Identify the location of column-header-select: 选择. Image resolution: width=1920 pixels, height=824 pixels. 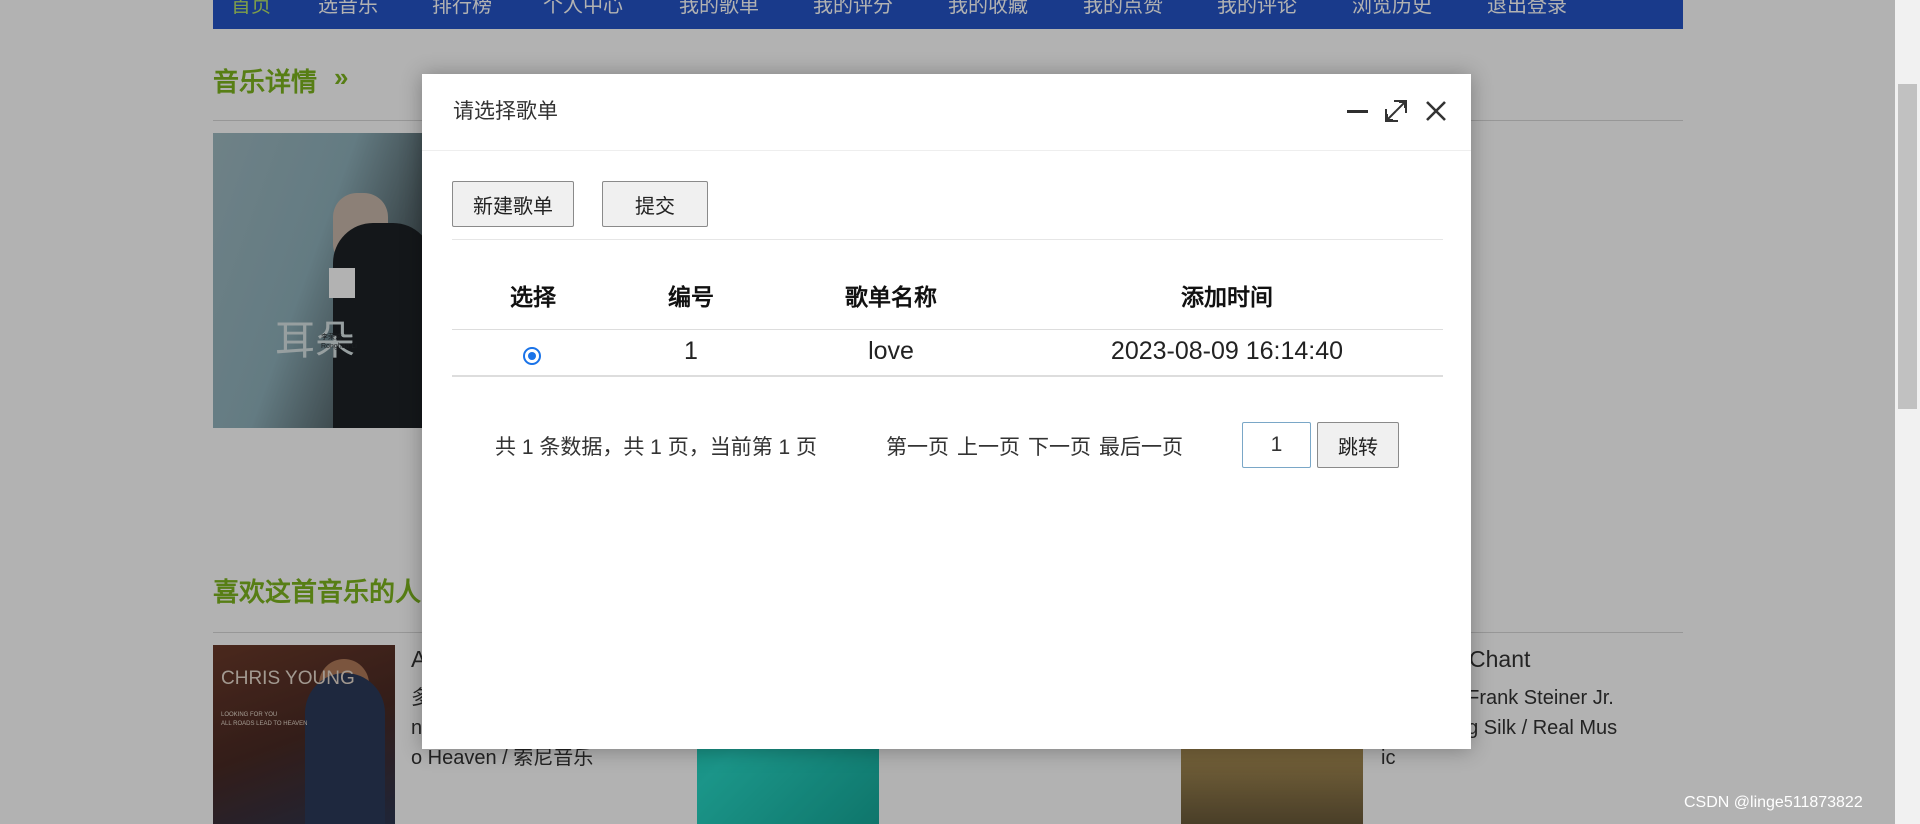
(533, 297).